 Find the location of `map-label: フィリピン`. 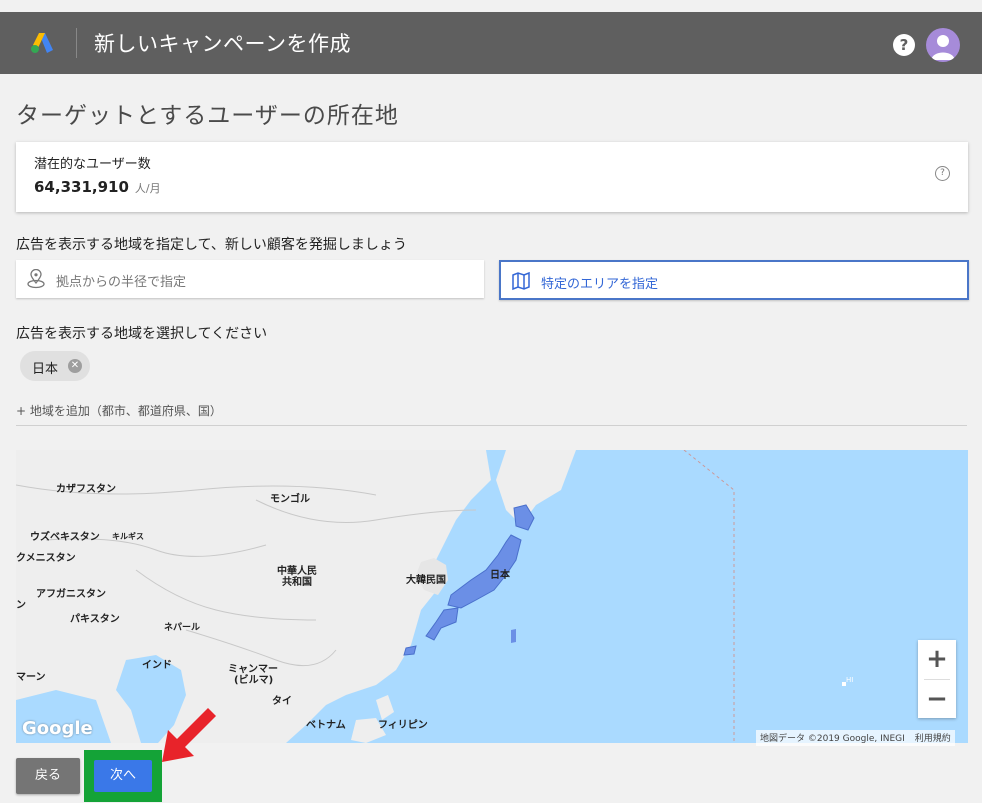

map-label: フィリピン is located at coordinates (403, 725).